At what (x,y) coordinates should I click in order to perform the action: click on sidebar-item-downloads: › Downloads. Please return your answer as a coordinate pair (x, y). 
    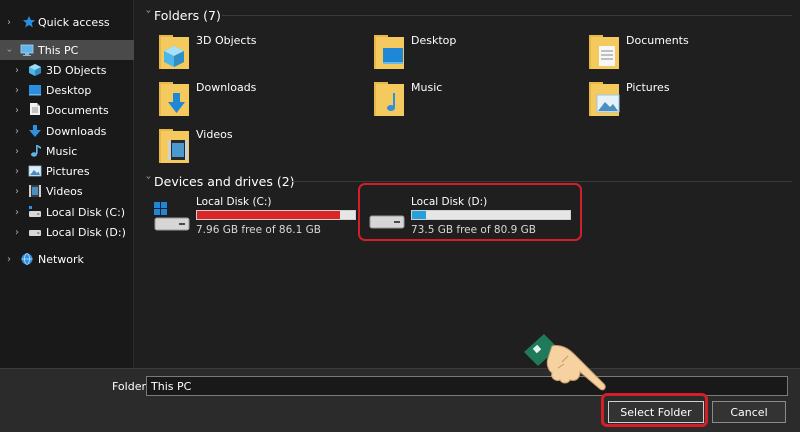
    Looking at the image, I should click on (67, 131).